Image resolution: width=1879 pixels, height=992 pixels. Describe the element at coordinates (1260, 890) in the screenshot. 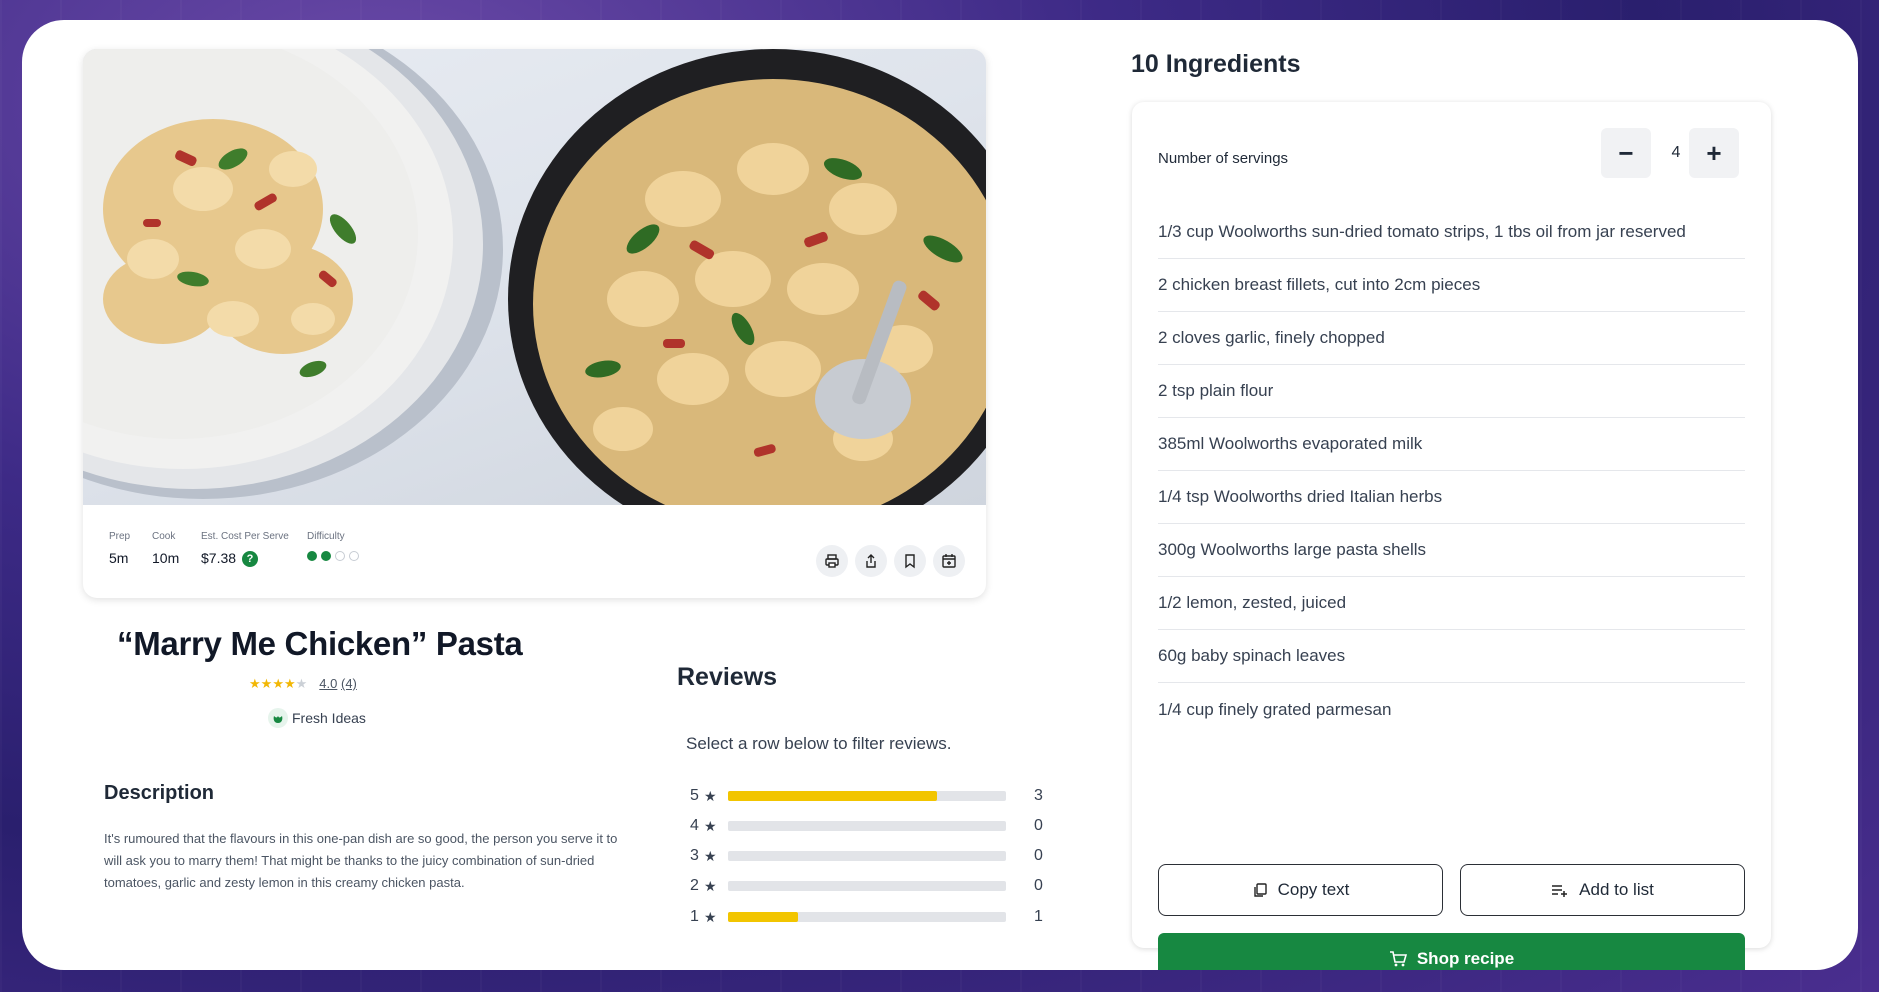

I see `copy-icon` at that location.